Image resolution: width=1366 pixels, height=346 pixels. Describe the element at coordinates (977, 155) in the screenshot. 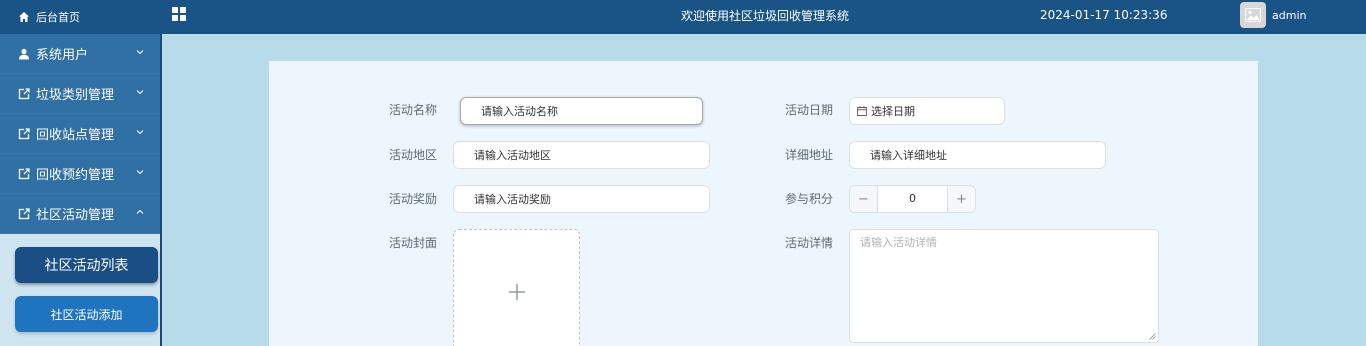

I see `detailed-address-input: 请输入详细地址` at that location.